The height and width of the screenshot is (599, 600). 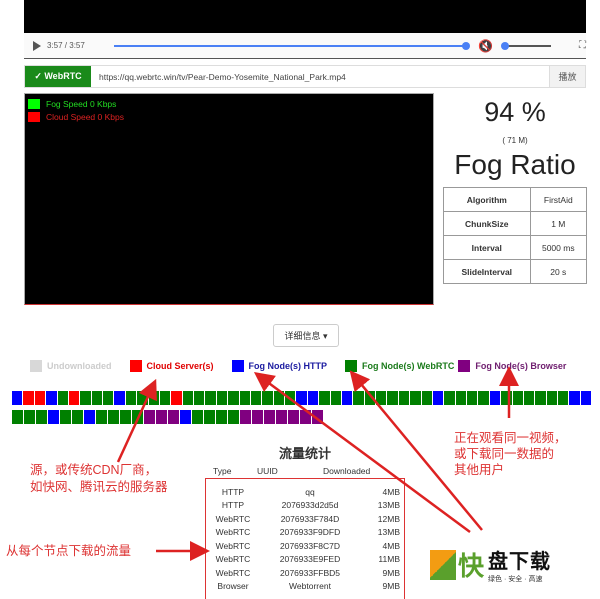 What do you see at coordinates (443, 564) in the screenshot?
I see `watermark-logo-icon` at bounding box center [443, 564].